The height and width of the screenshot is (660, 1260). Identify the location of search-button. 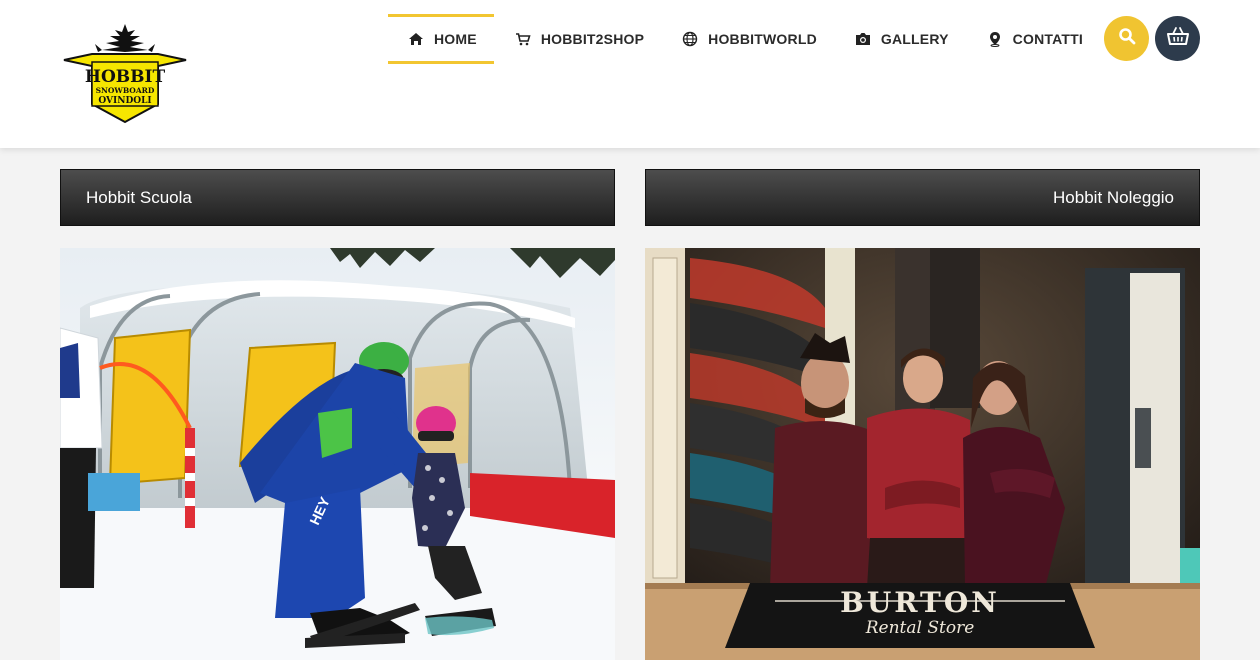
(1126, 38).